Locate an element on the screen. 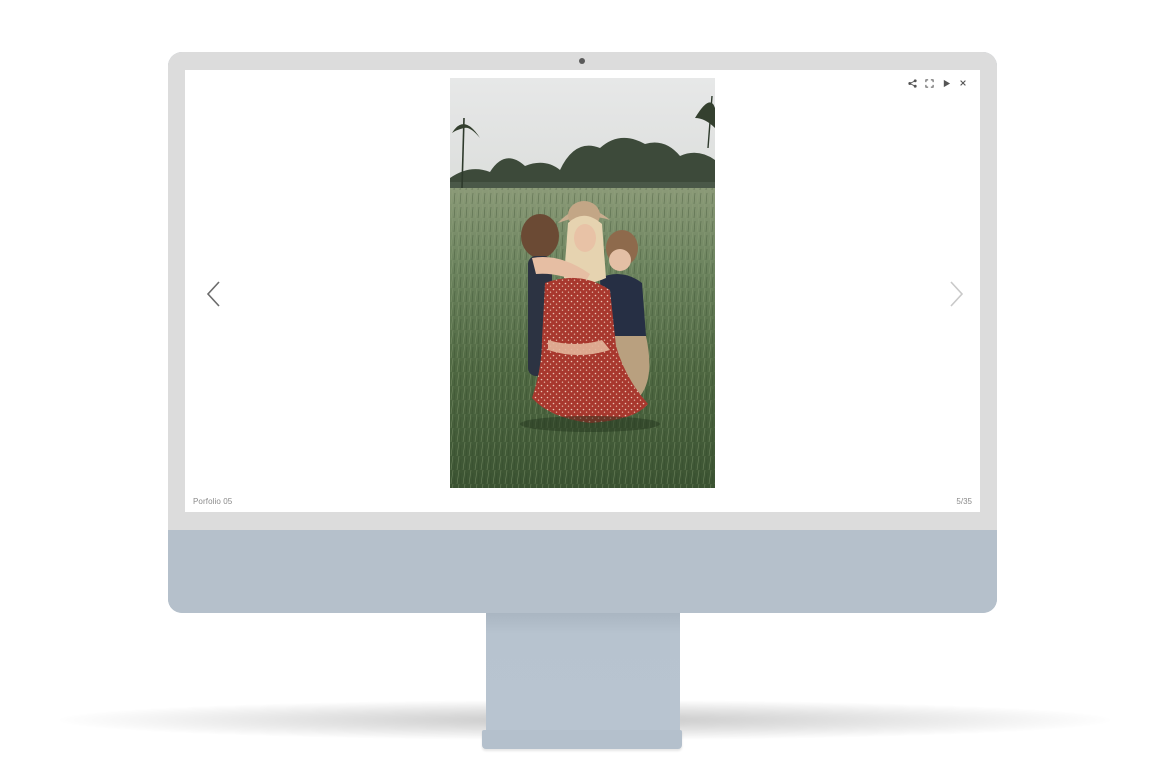  lightbox-toolbar is located at coordinates (937, 83).